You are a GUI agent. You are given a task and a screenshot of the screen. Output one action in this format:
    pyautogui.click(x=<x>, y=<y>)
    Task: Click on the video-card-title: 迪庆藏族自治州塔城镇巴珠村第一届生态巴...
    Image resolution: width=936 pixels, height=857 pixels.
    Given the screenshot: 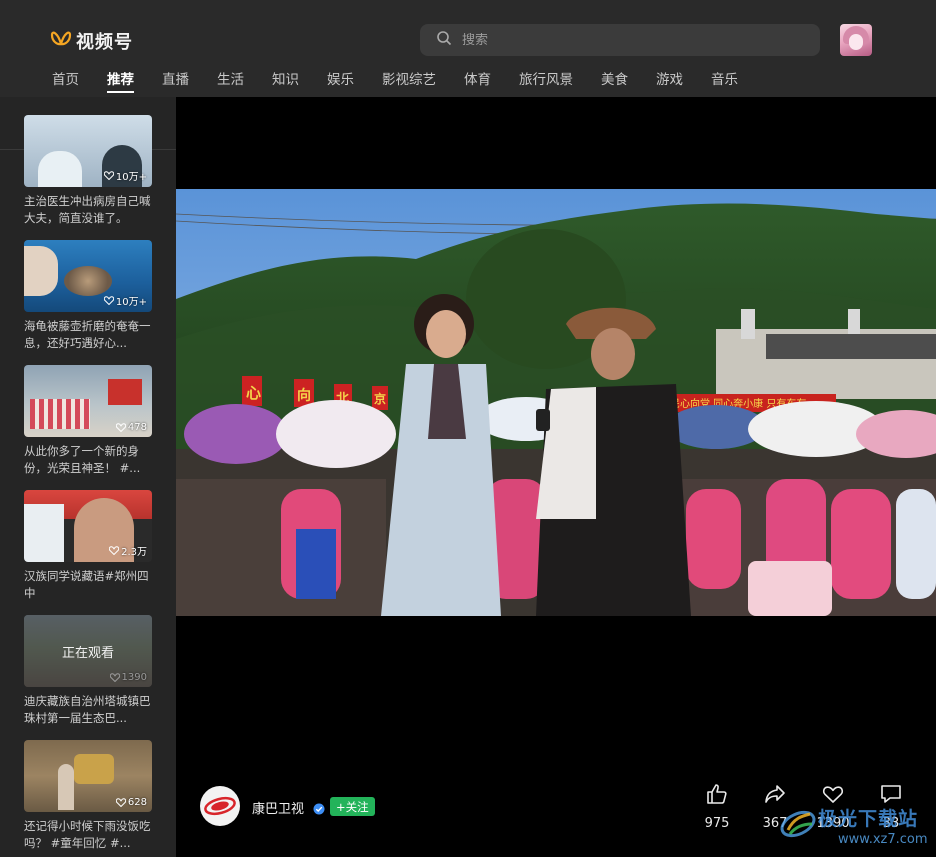 What is the action you would take?
    pyautogui.click(x=88, y=710)
    